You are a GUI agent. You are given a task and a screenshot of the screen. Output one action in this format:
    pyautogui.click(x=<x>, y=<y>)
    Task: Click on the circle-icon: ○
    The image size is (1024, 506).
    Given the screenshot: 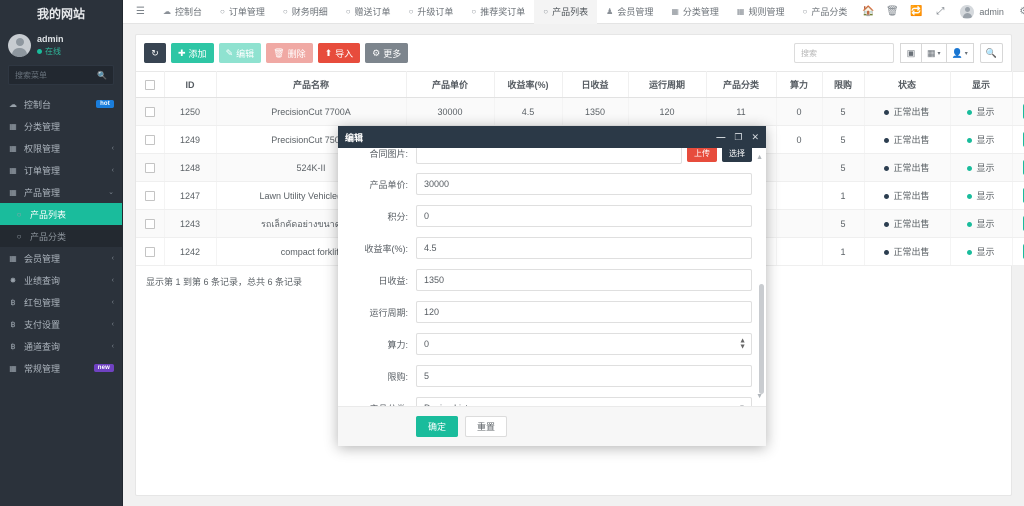 What is the action you would take?
    pyautogui.click(x=19, y=236)
    